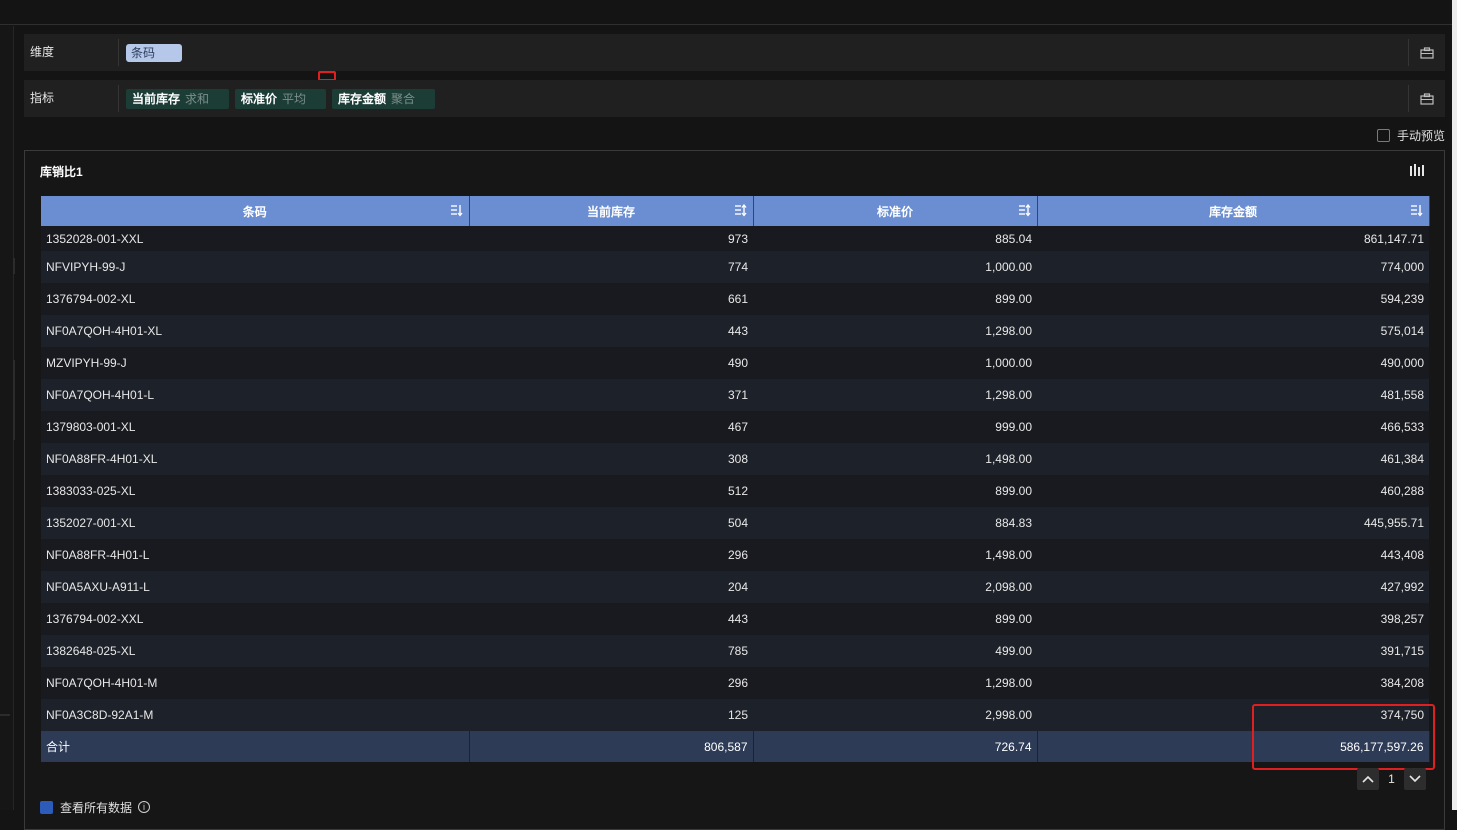  I want to click on cell-barcode: NF0A7QOH-4H01-XL, so click(255, 331).